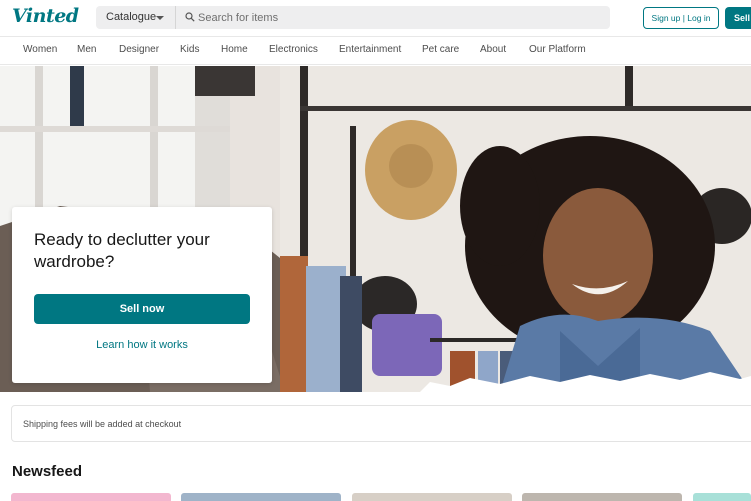 The image size is (751, 501). I want to click on catalogue-label: Catalogue, so click(131, 17).